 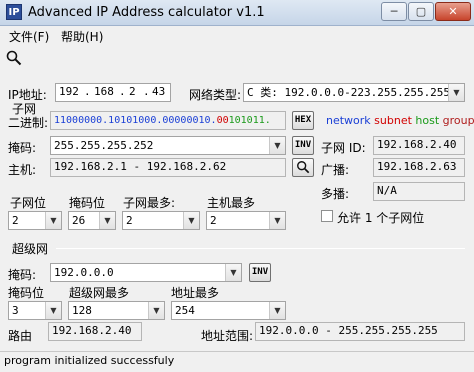 What do you see at coordinates (146, 272) in the screenshot?
I see `supernet-mask-select: 192.0.0.0 ▼` at bounding box center [146, 272].